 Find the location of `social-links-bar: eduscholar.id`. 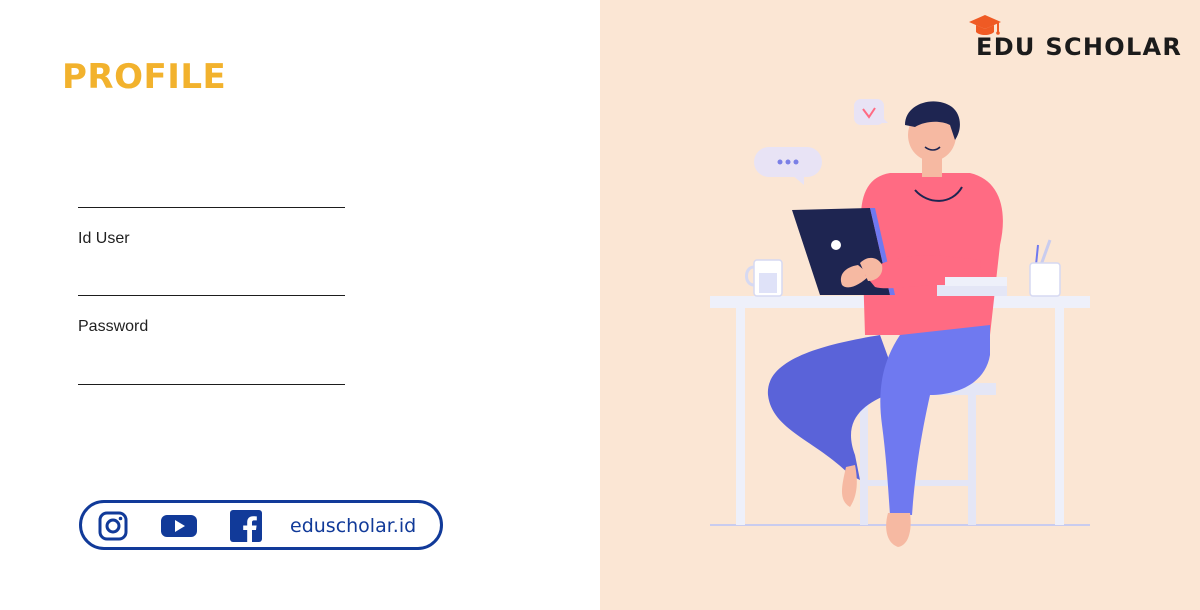

social-links-bar: eduscholar.id is located at coordinates (261, 525).